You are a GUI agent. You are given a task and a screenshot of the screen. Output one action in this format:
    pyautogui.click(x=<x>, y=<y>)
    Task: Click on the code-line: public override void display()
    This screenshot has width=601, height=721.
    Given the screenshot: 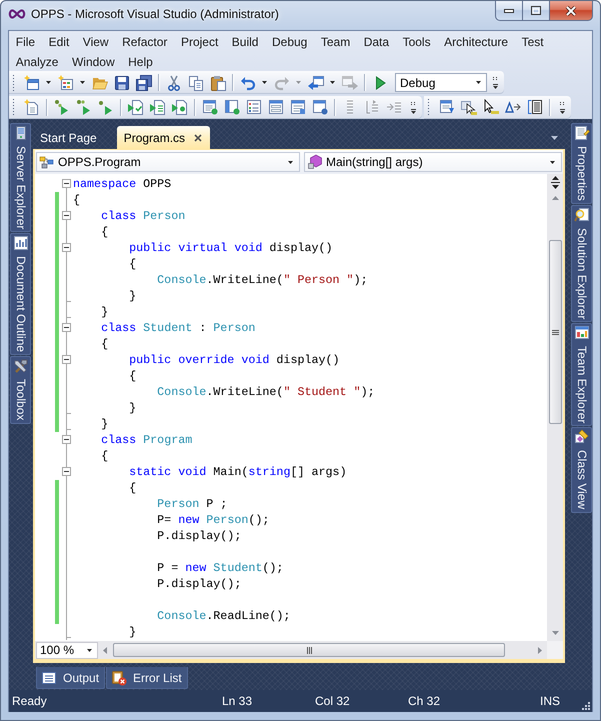 What is the action you would take?
    pyautogui.click(x=234, y=360)
    